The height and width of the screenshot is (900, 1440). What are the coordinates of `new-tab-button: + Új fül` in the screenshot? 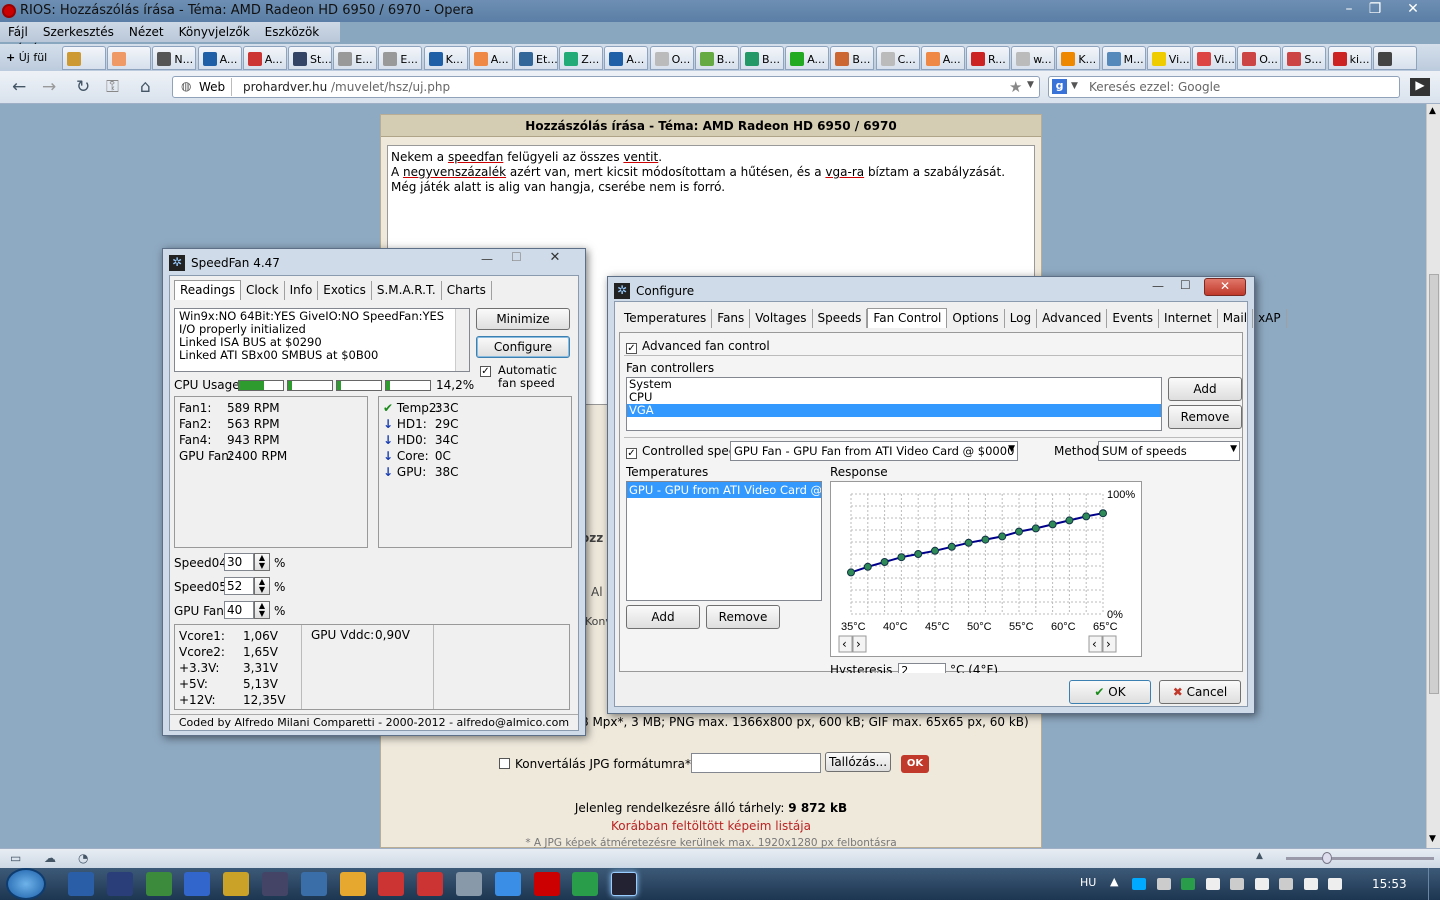 It's located at (31, 58).